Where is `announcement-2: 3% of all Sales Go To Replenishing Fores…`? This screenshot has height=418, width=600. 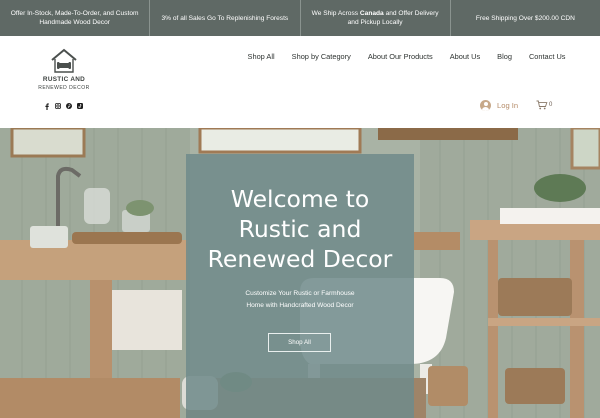
announcement-2: 3% of all Sales Go To Replenishing Fores… is located at coordinates (225, 18).